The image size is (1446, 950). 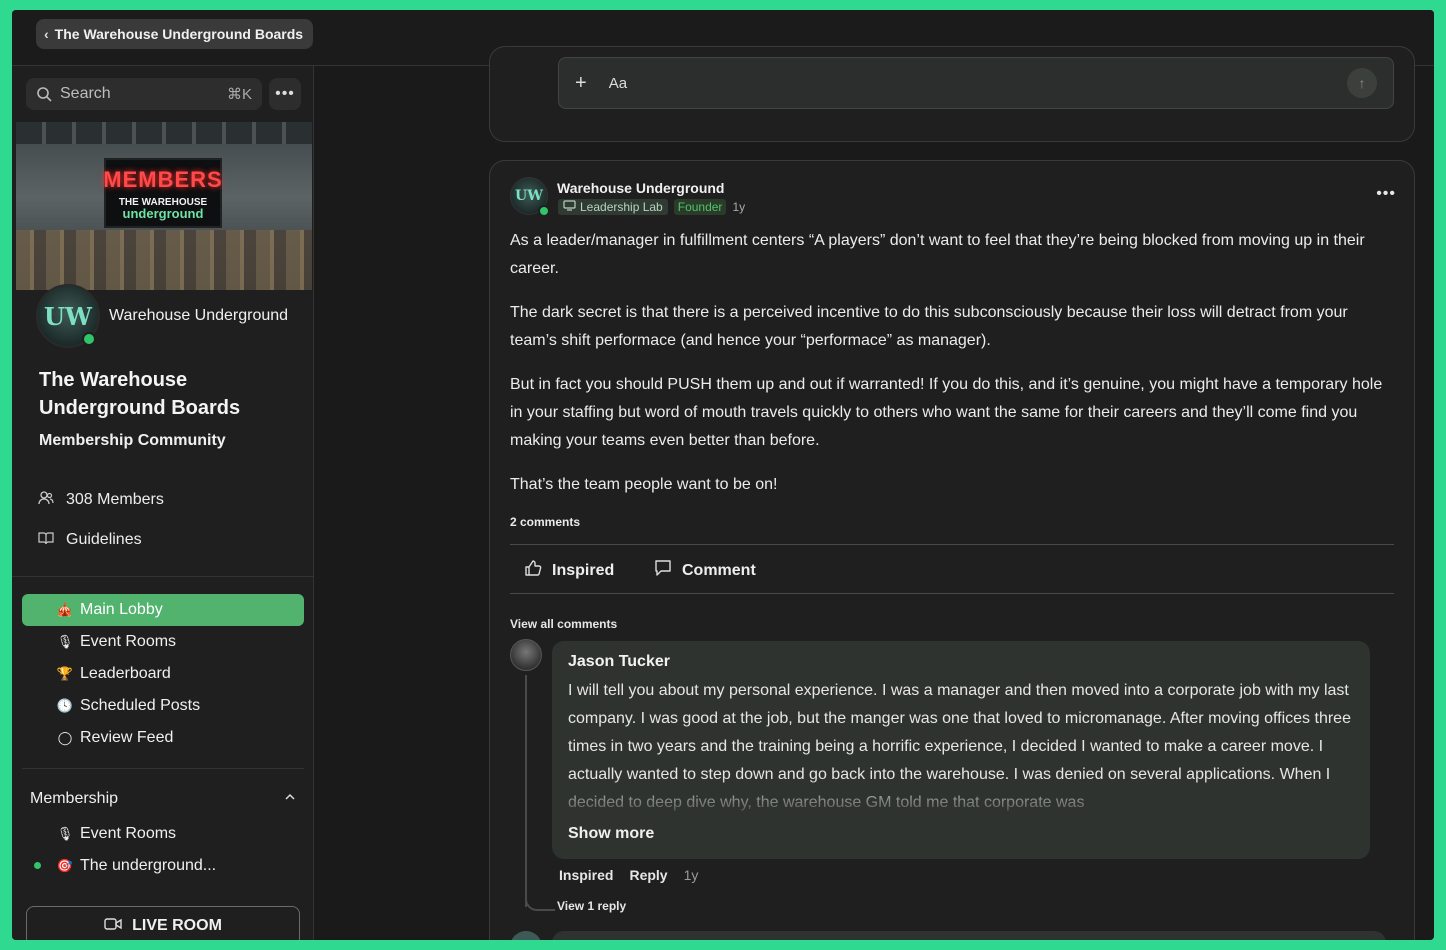 I want to click on search-shortcut: ⌘K, so click(x=239, y=94).